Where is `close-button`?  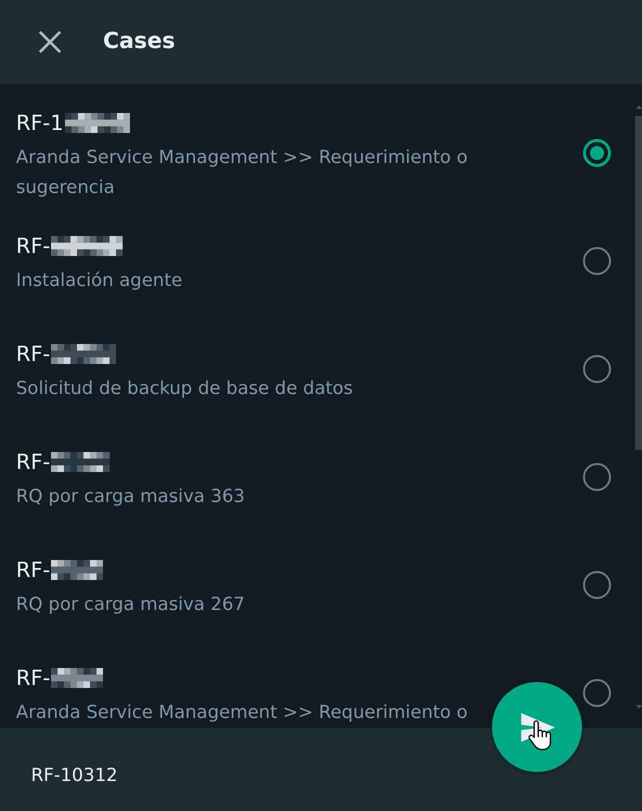 close-button is located at coordinates (50, 42).